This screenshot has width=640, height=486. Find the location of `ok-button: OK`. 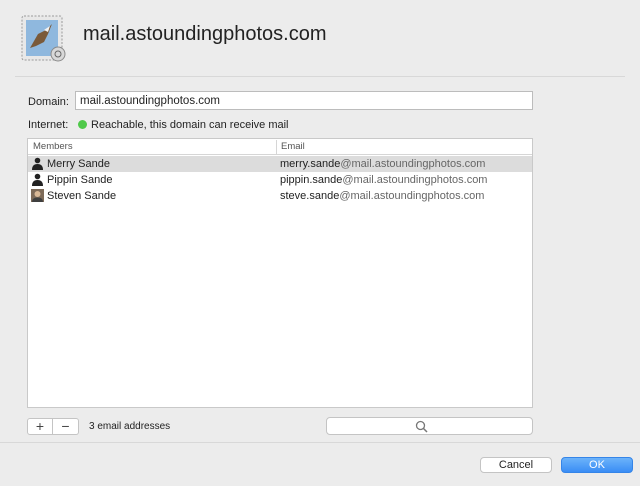

ok-button: OK is located at coordinates (597, 465).